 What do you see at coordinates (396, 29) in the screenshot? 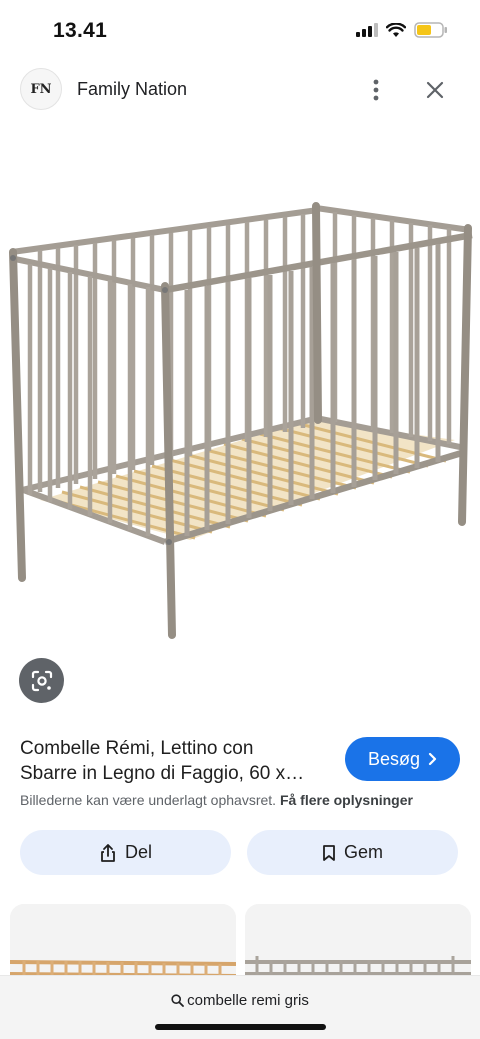
I see `wifi-icon` at bounding box center [396, 29].